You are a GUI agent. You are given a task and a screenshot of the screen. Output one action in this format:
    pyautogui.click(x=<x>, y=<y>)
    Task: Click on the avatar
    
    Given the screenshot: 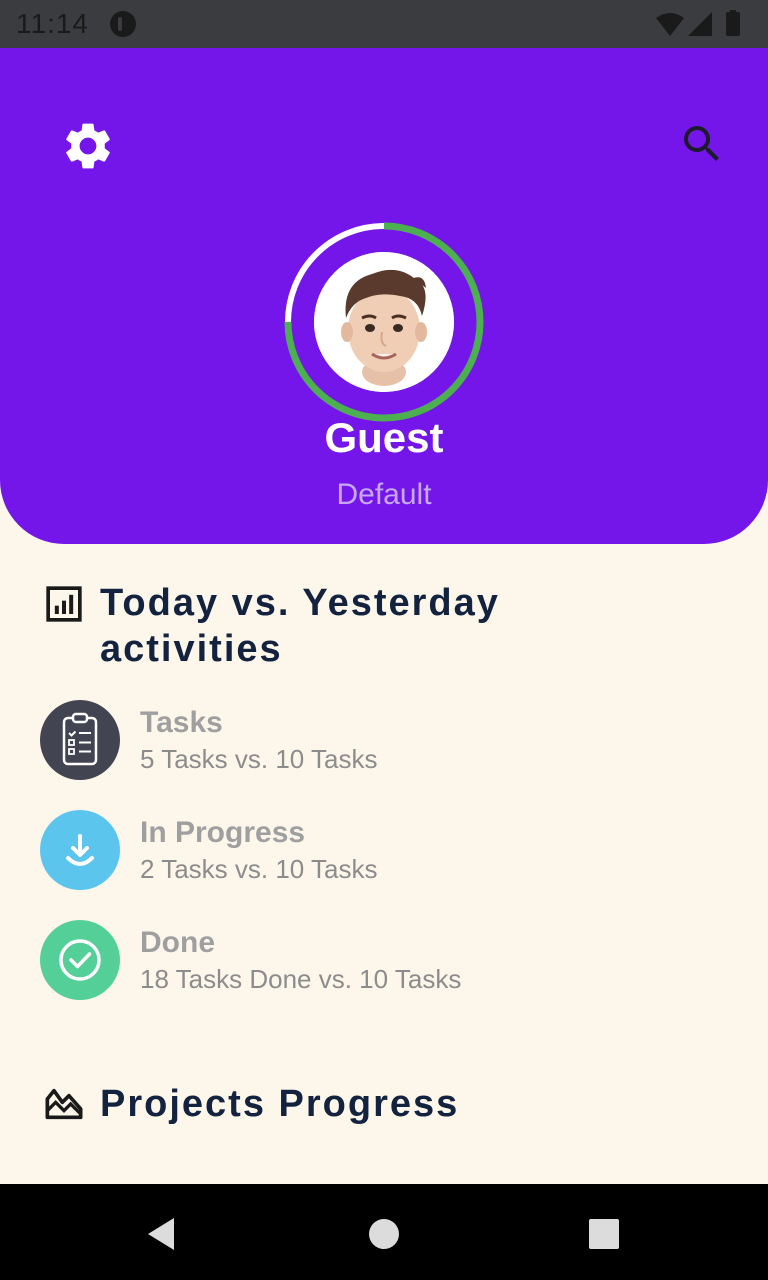 What is the action you would take?
    pyautogui.click(x=384, y=322)
    